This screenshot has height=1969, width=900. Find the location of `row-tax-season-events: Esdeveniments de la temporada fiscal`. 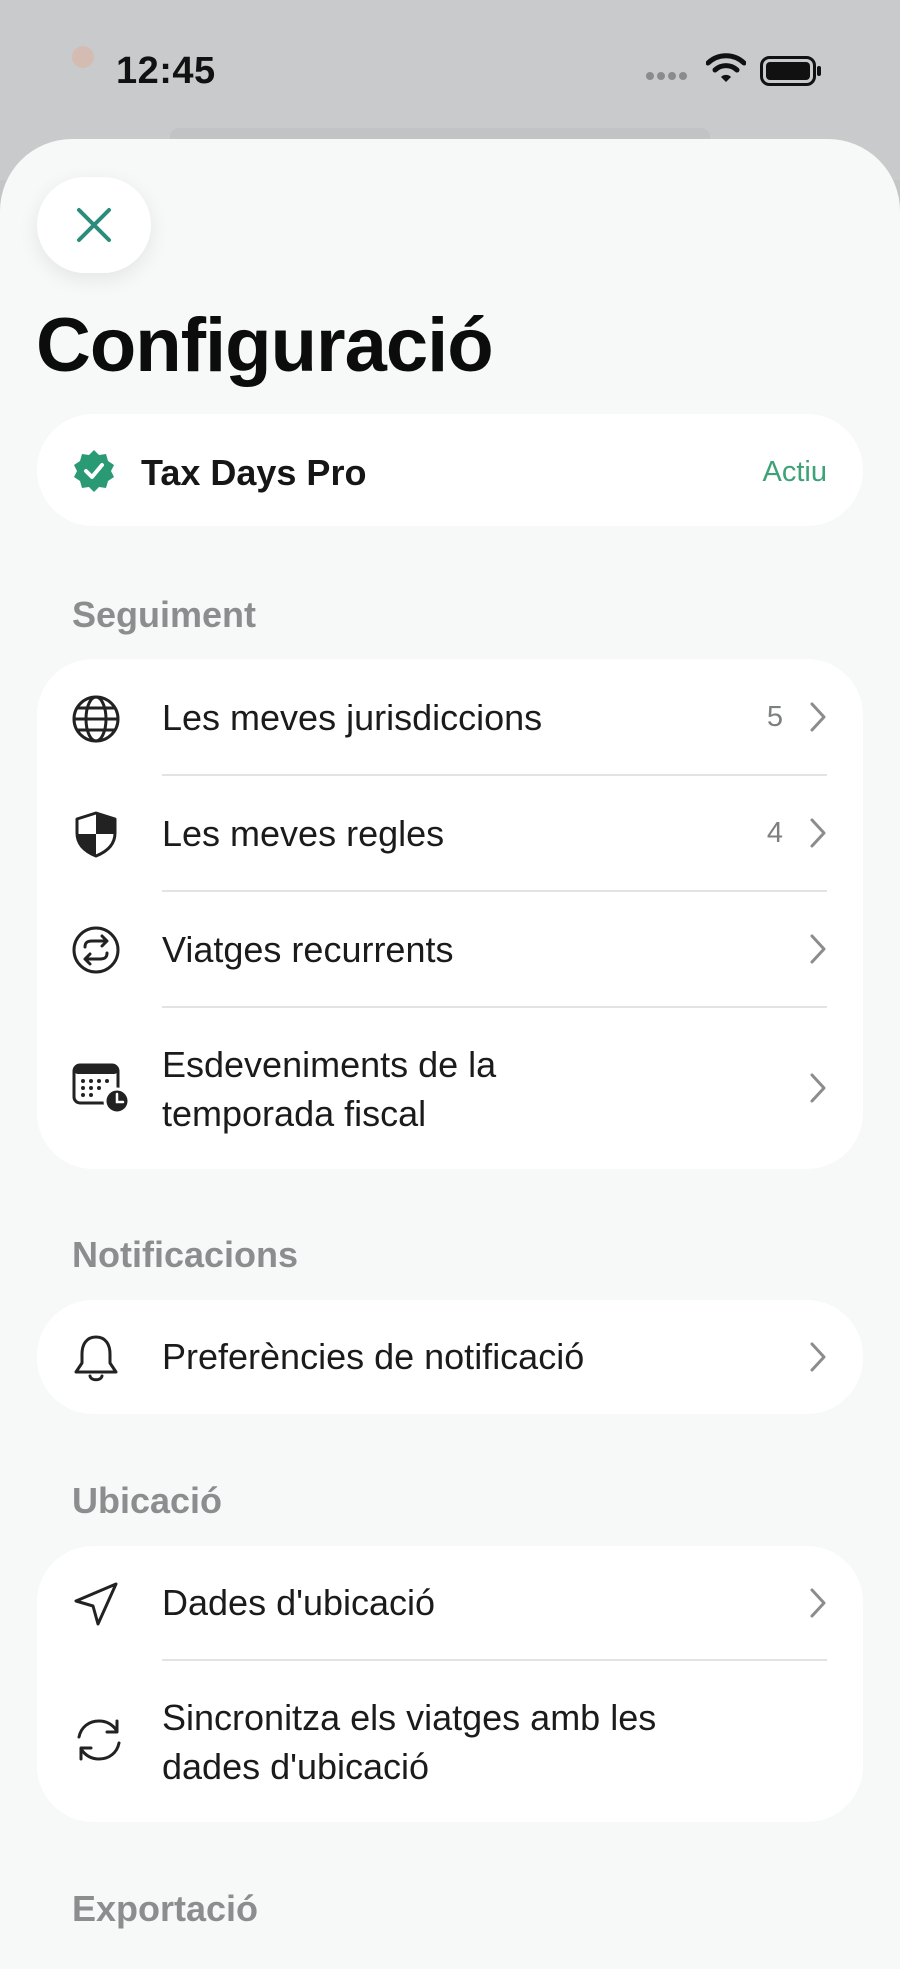

row-tax-season-events: Esdeveniments de la temporada fiscal is located at coordinates (450, 1088).